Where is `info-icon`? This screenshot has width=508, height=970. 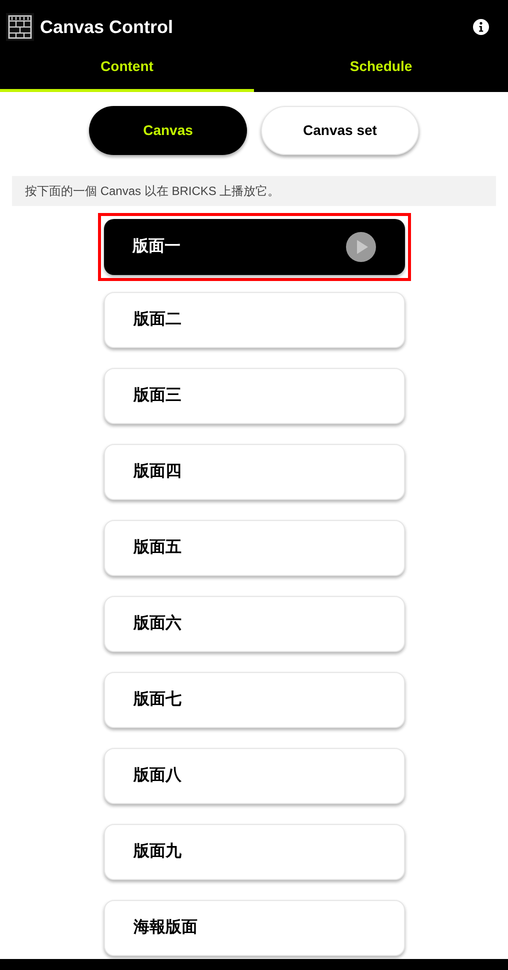
info-icon is located at coordinates (481, 27).